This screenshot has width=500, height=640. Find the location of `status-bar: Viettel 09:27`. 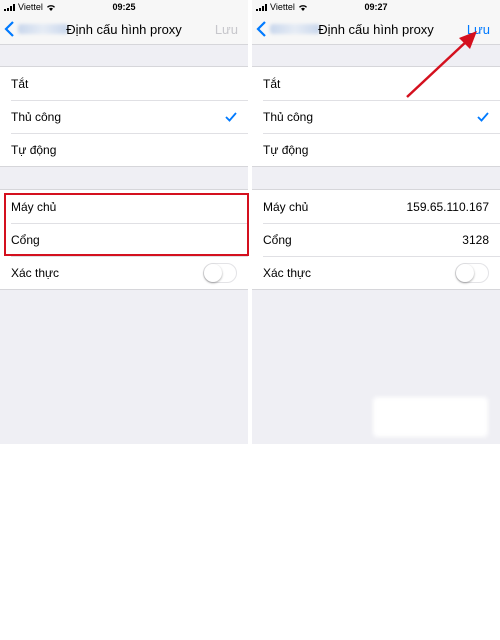

status-bar: Viettel 09:27 is located at coordinates (376, 7).